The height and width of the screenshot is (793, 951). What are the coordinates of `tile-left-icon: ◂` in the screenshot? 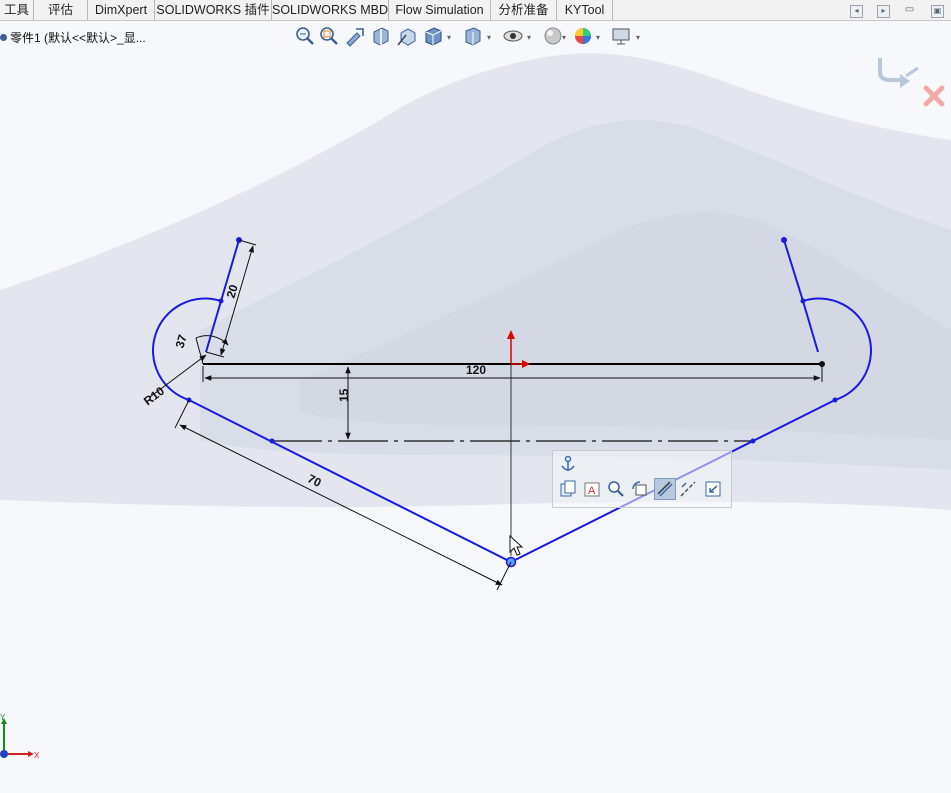 It's located at (856, 11).